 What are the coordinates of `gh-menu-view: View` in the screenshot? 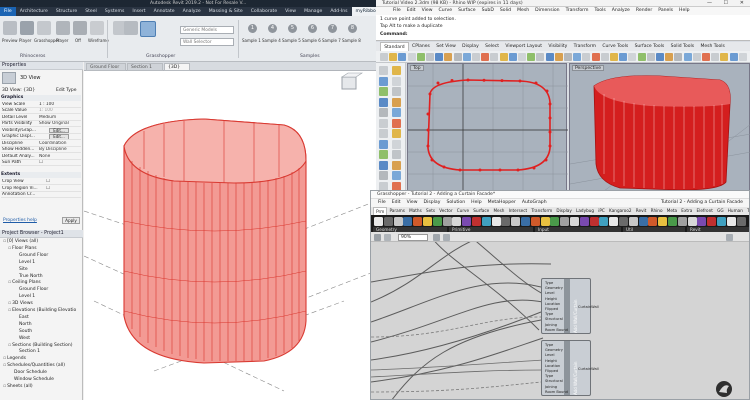 It's located at (412, 203).